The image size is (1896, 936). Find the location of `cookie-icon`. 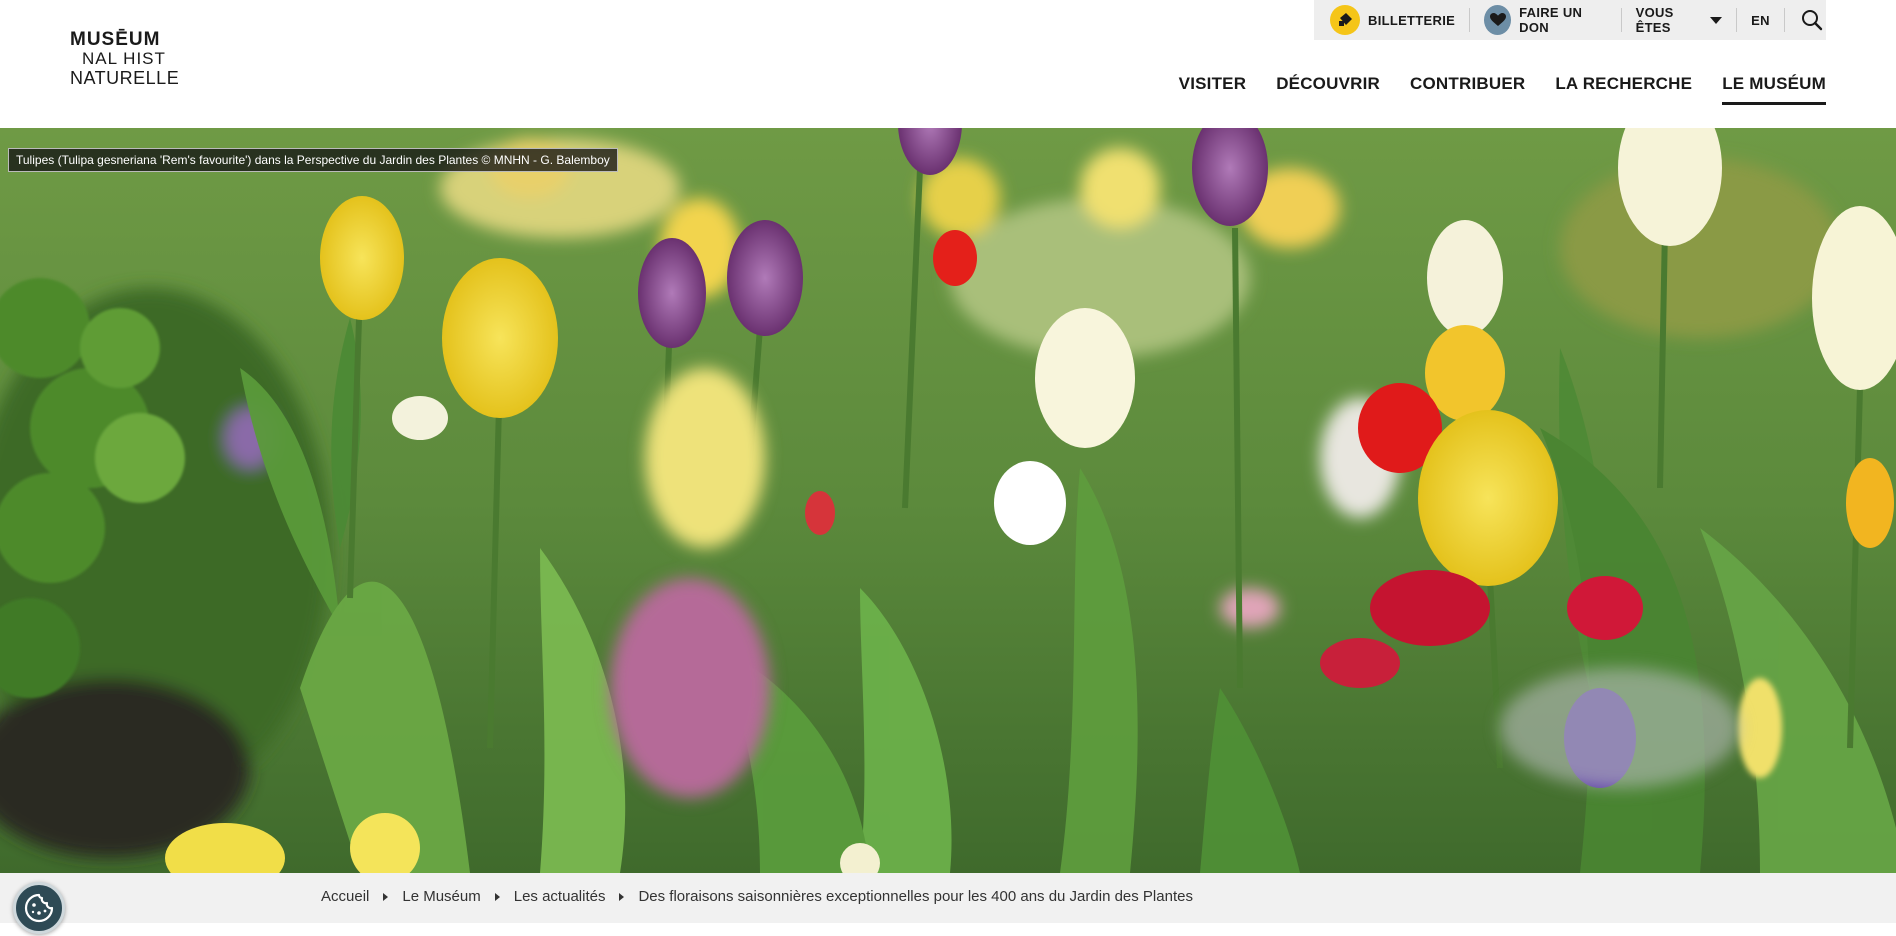

cookie-icon is located at coordinates (39, 908).